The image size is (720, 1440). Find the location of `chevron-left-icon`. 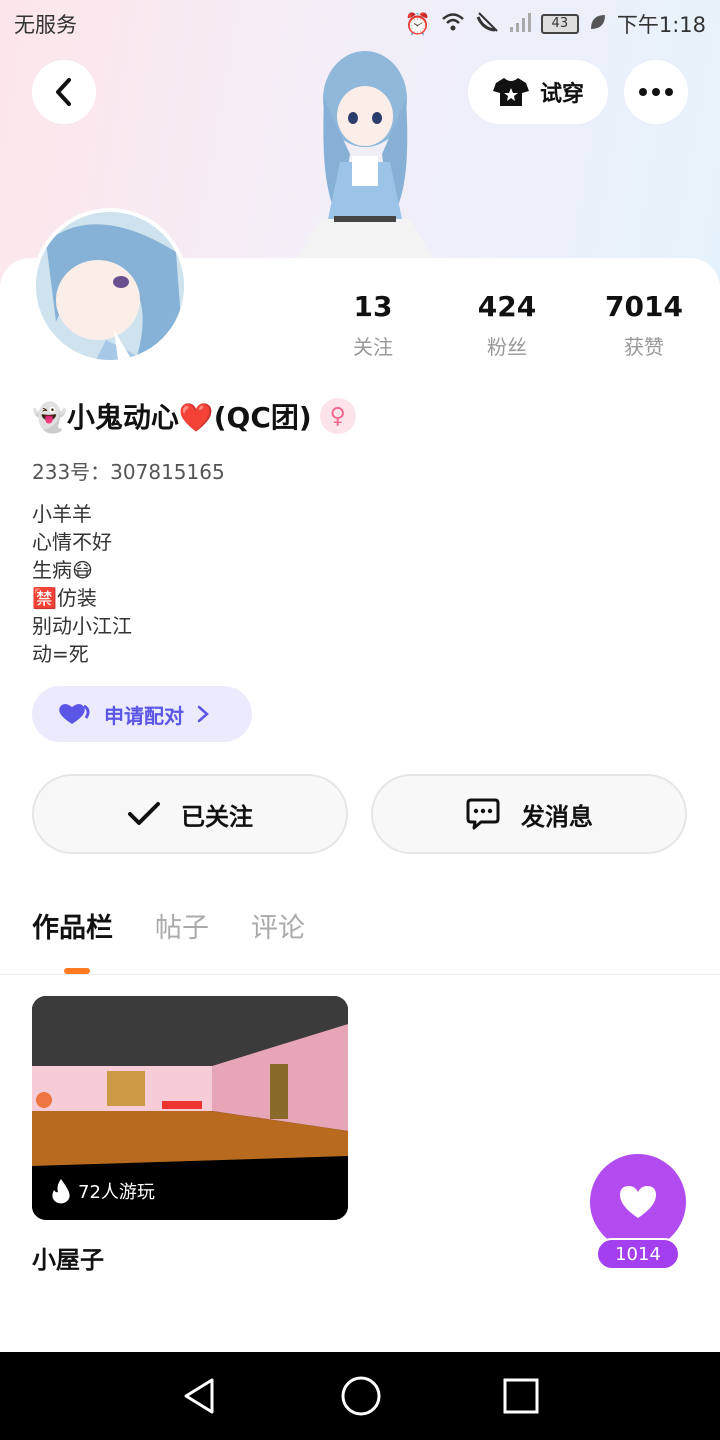

chevron-left-icon is located at coordinates (63, 92).